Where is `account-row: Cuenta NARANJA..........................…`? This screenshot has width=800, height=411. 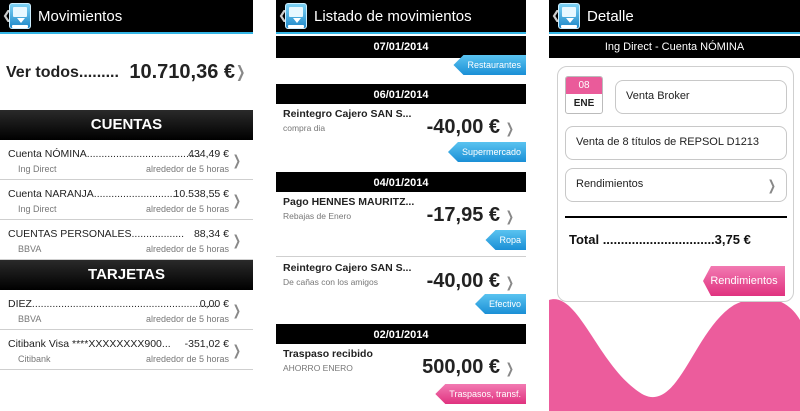
account-row: Cuenta NARANJA..........................… is located at coordinates (126, 200).